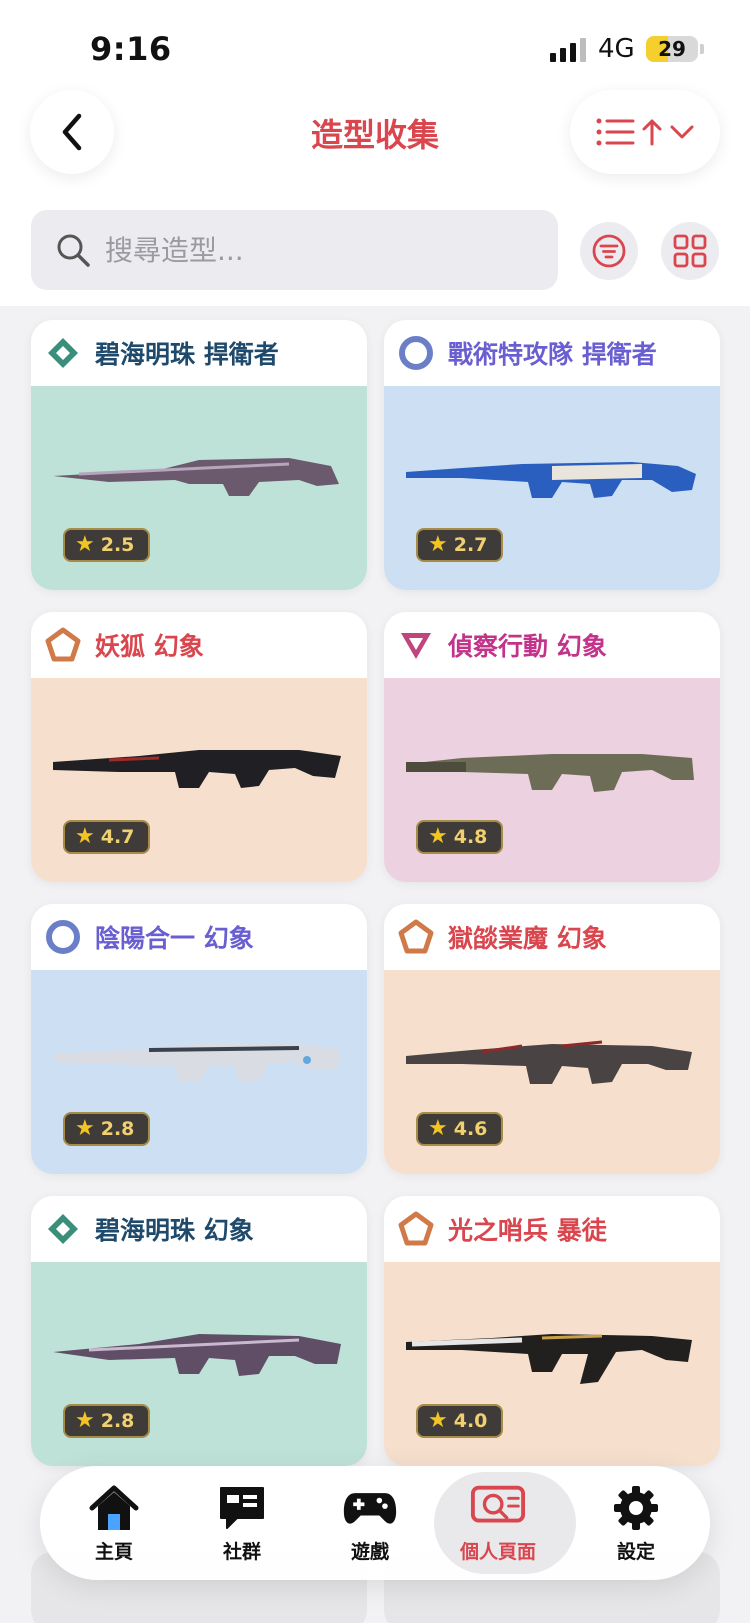 The height and width of the screenshot is (1623, 750). Describe the element at coordinates (114, 1508) in the screenshot. I see `home-icon` at that location.